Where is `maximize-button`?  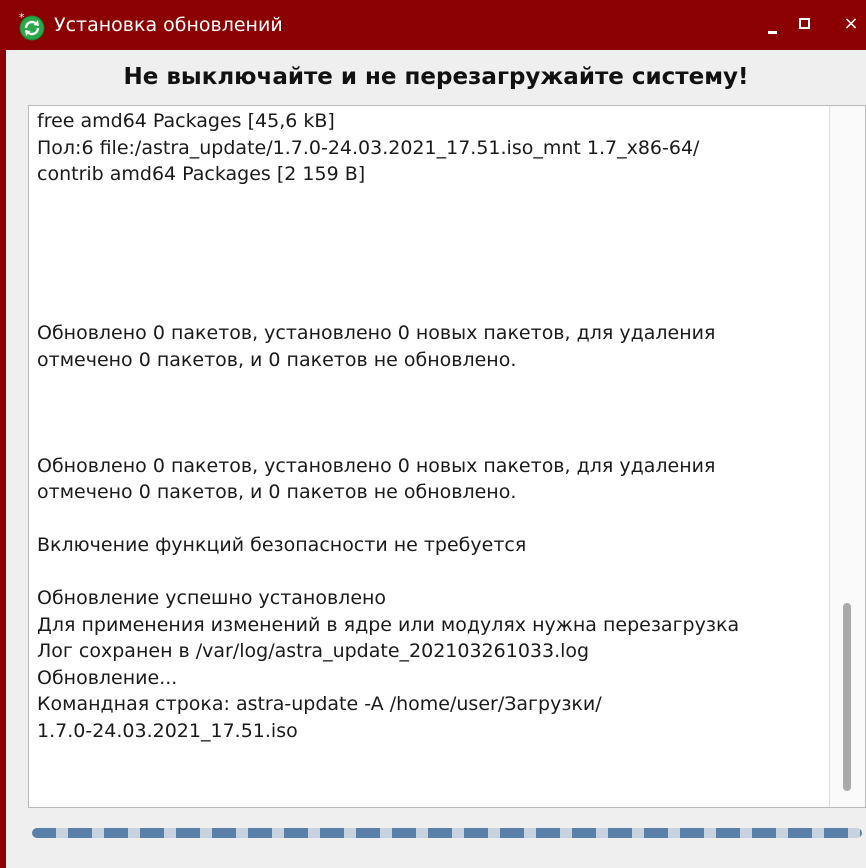 maximize-button is located at coordinates (806, 24).